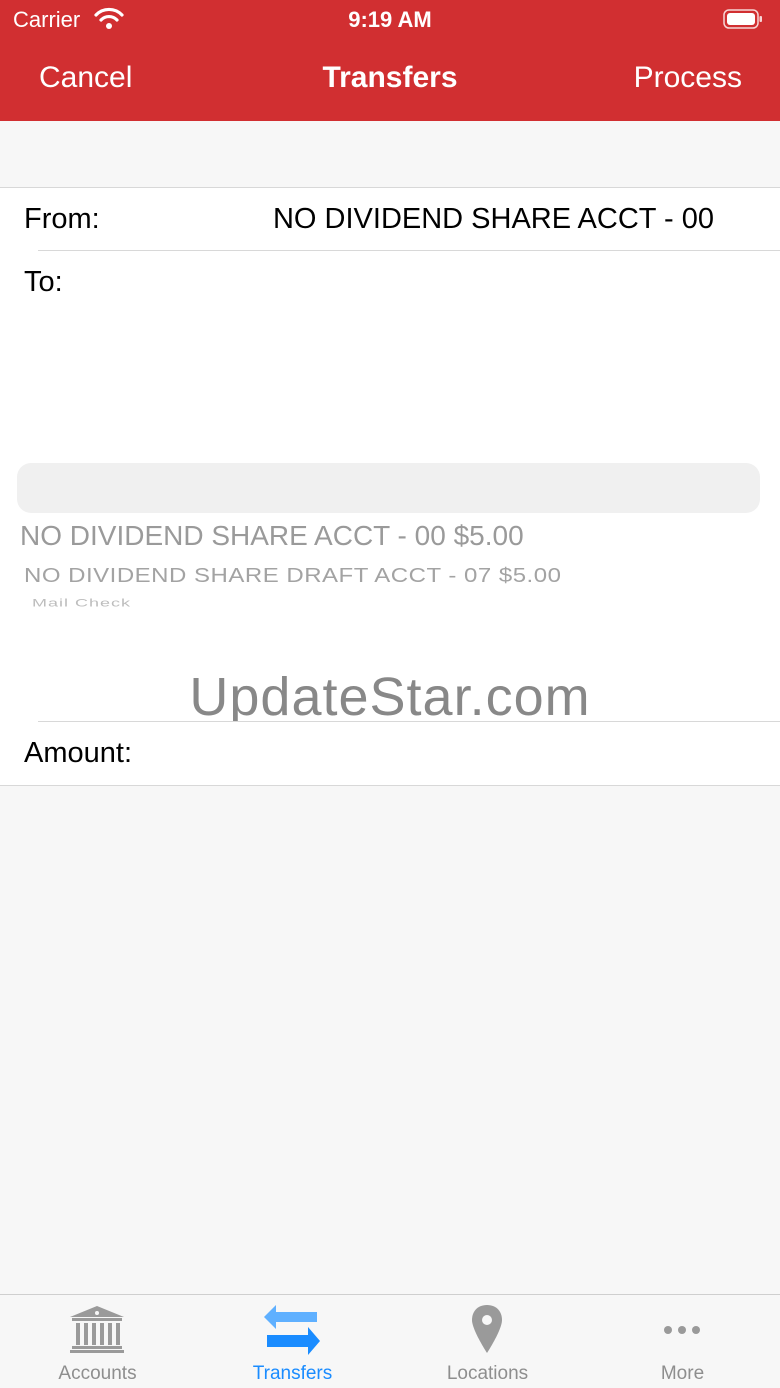 The image size is (780, 1388). What do you see at coordinates (292, 576) in the screenshot?
I see `picker-option: NO DIVIDEND SHARE DRAFT ACCT - 07 $5.00` at bounding box center [292, 576].